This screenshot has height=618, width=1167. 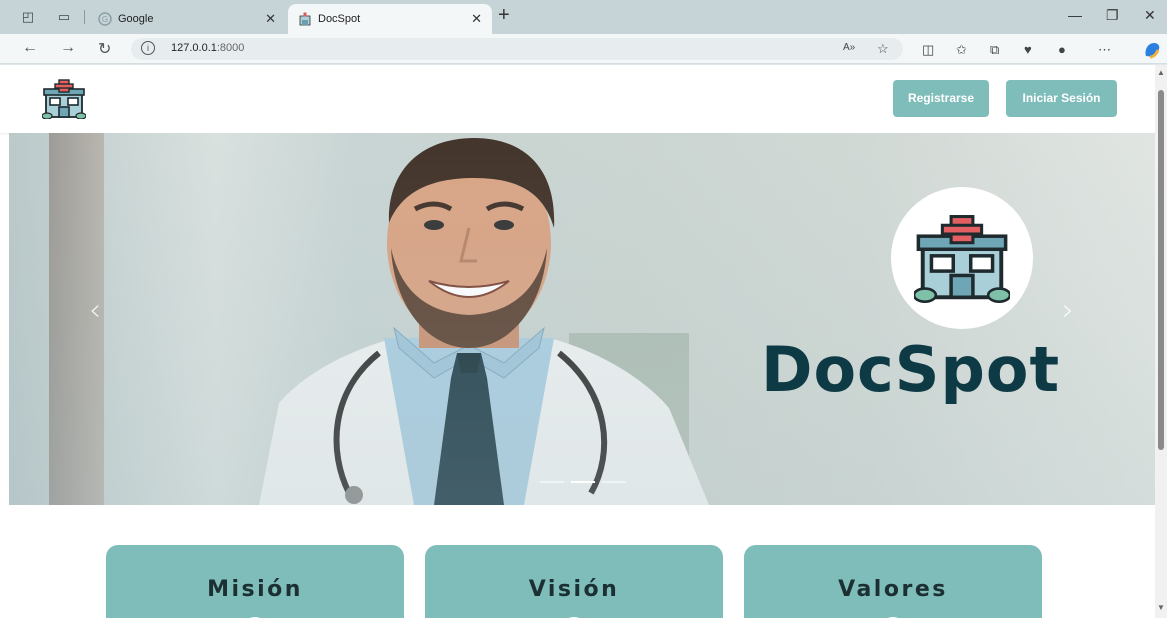 What do you see at coordinates (68, 48) in the screenshot?
I see `forward-icon: →` at bounding box center [68, 48].